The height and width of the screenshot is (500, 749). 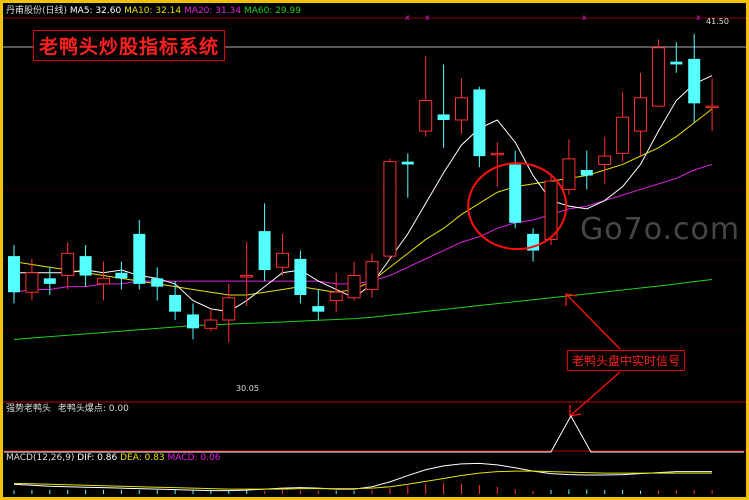 What do you see at coordinates (40, 458) in the screenshot?
I see `macd-name: MACD(12,26,9)` at bounding box center [40, 458].